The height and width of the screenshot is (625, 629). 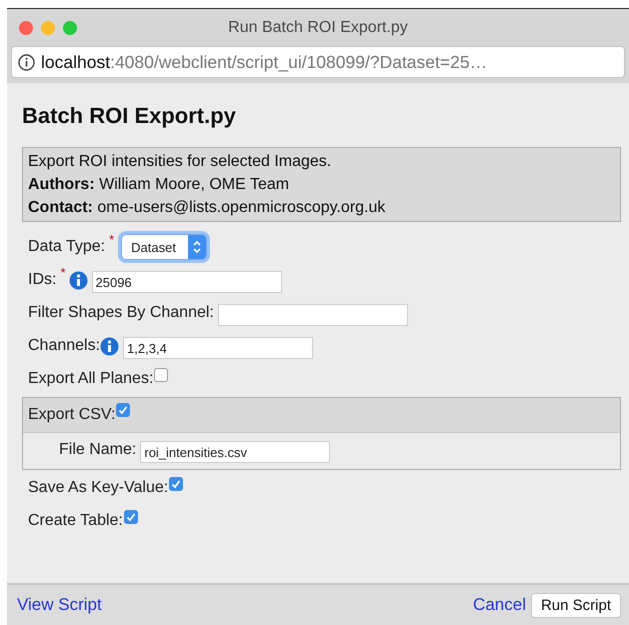 What do you see at coordinates (164, 247) in the screenshot?
I see `data-type-select: Dataset` at bounding box center [164, 247].